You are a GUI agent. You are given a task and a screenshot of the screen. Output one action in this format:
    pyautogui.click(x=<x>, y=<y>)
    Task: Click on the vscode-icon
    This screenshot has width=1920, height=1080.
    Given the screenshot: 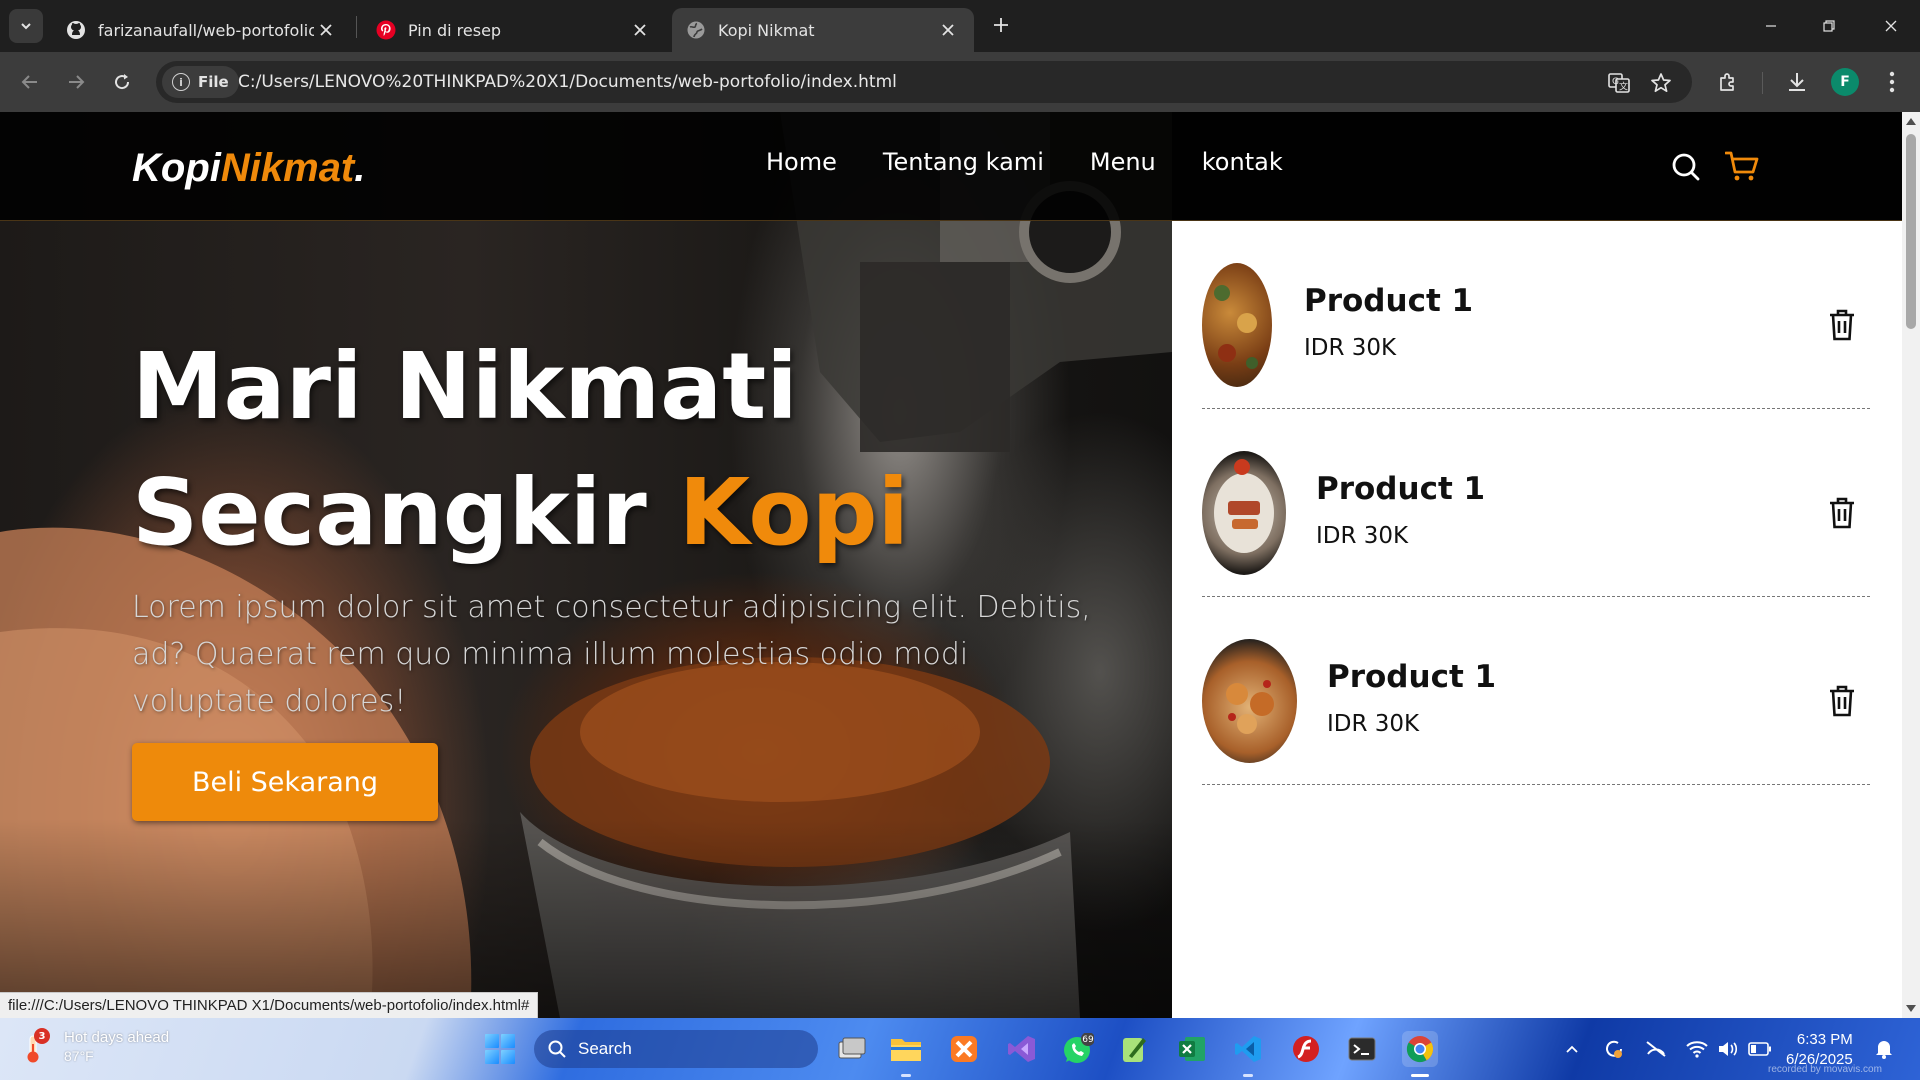 What is the action you would take?
    pyautogui.click(x=1248, y=1049)
    